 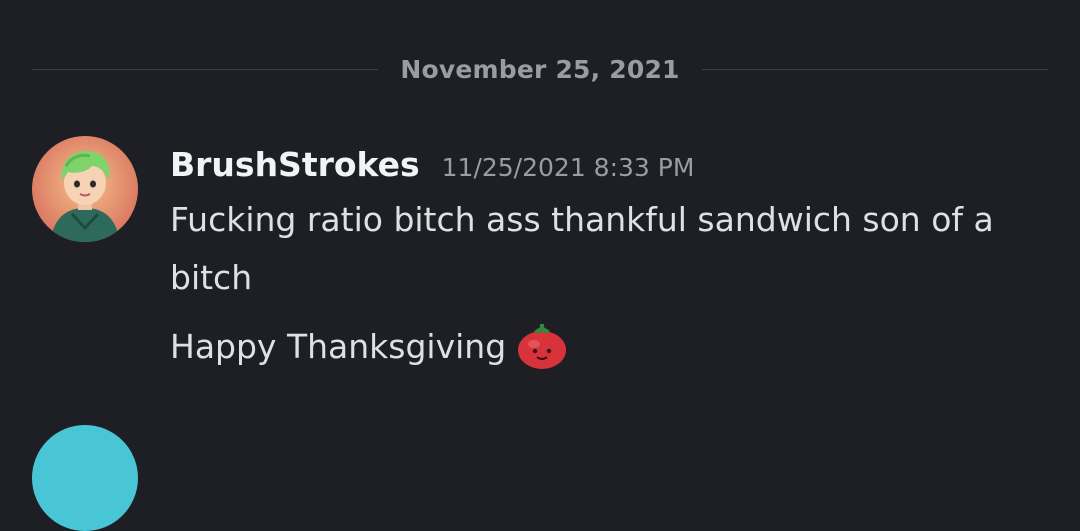 I want to click on date-divider-label: November 25, 2021, so click(x=540, y=69).